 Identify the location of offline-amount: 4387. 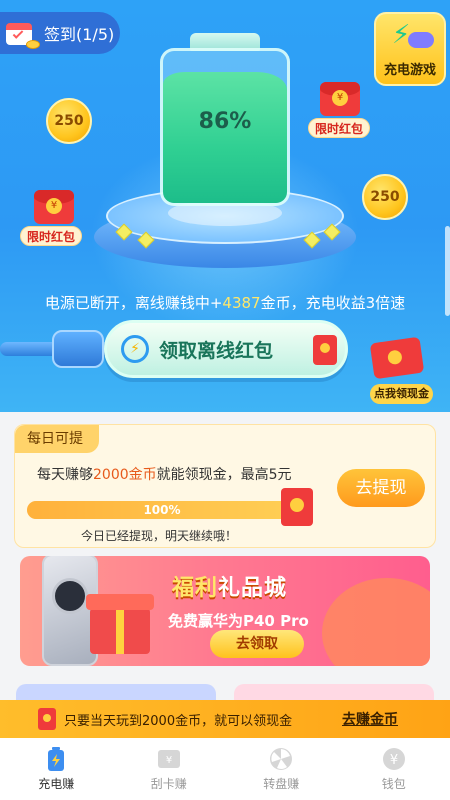
(241, 303).